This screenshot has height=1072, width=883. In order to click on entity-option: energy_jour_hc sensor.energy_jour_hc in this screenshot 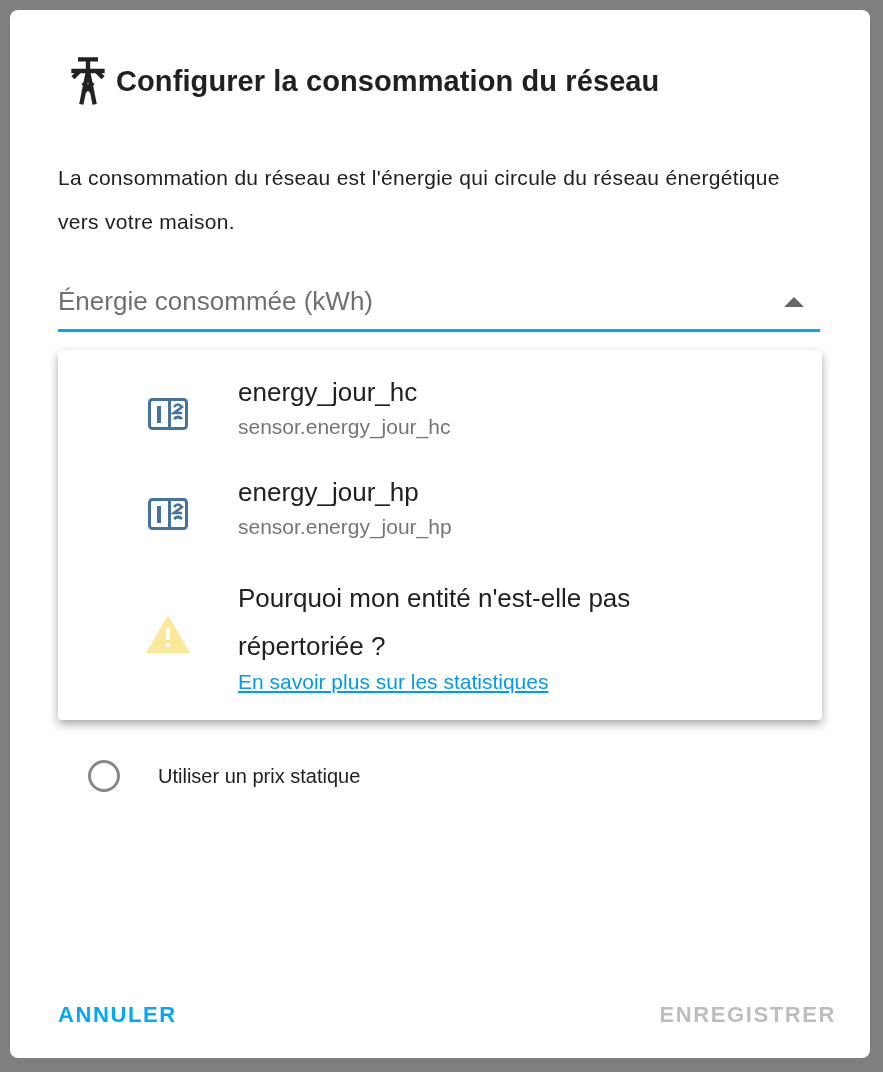, I will do `click(440, 414)`.